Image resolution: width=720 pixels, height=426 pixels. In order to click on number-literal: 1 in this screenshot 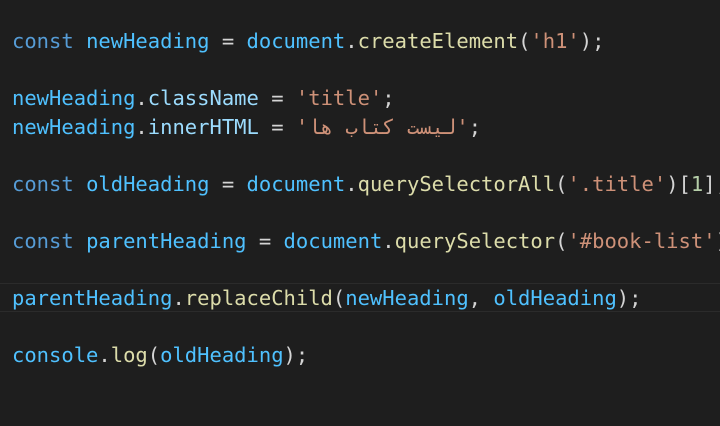, I will do `click(697, 183)`.